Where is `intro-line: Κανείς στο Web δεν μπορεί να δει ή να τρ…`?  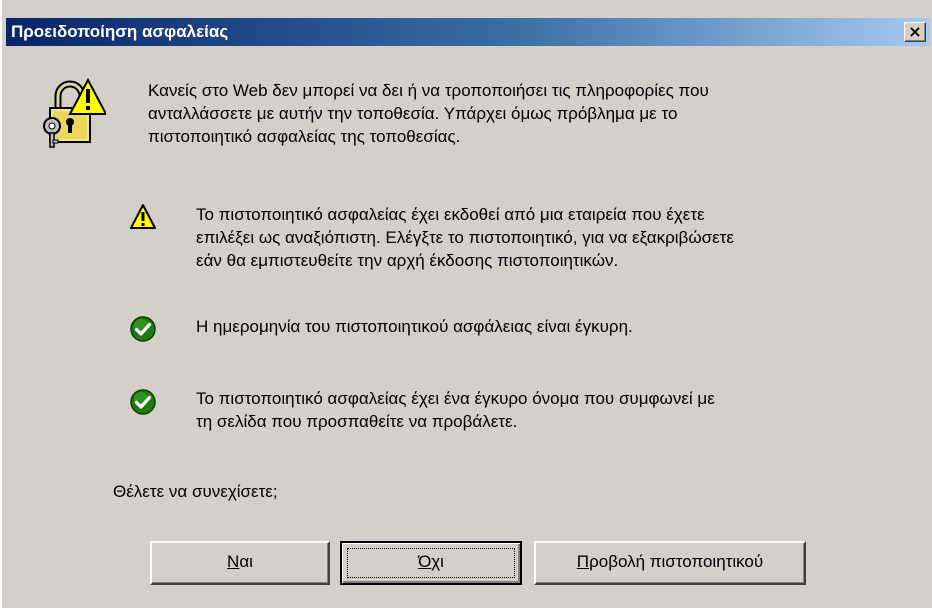 intro-line: Κανείς στο Web δεν μπορεί να δει ή να τρ… is located at coordinates (428, 90).